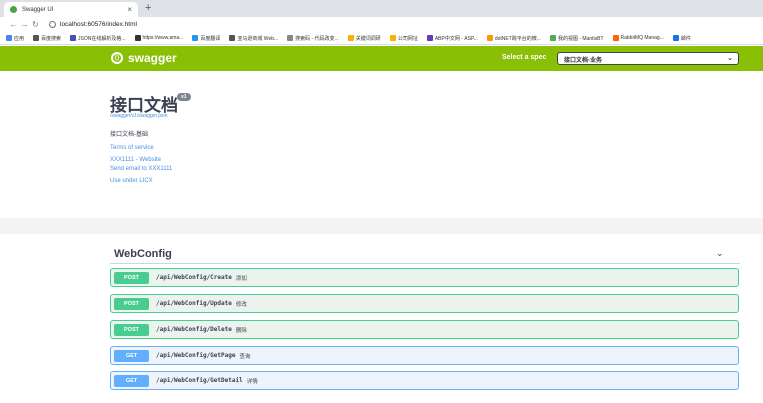  Describe the element at coordinates (129, 135) in the screenshot. I see `api-description: 接口文档-基础` at that location.